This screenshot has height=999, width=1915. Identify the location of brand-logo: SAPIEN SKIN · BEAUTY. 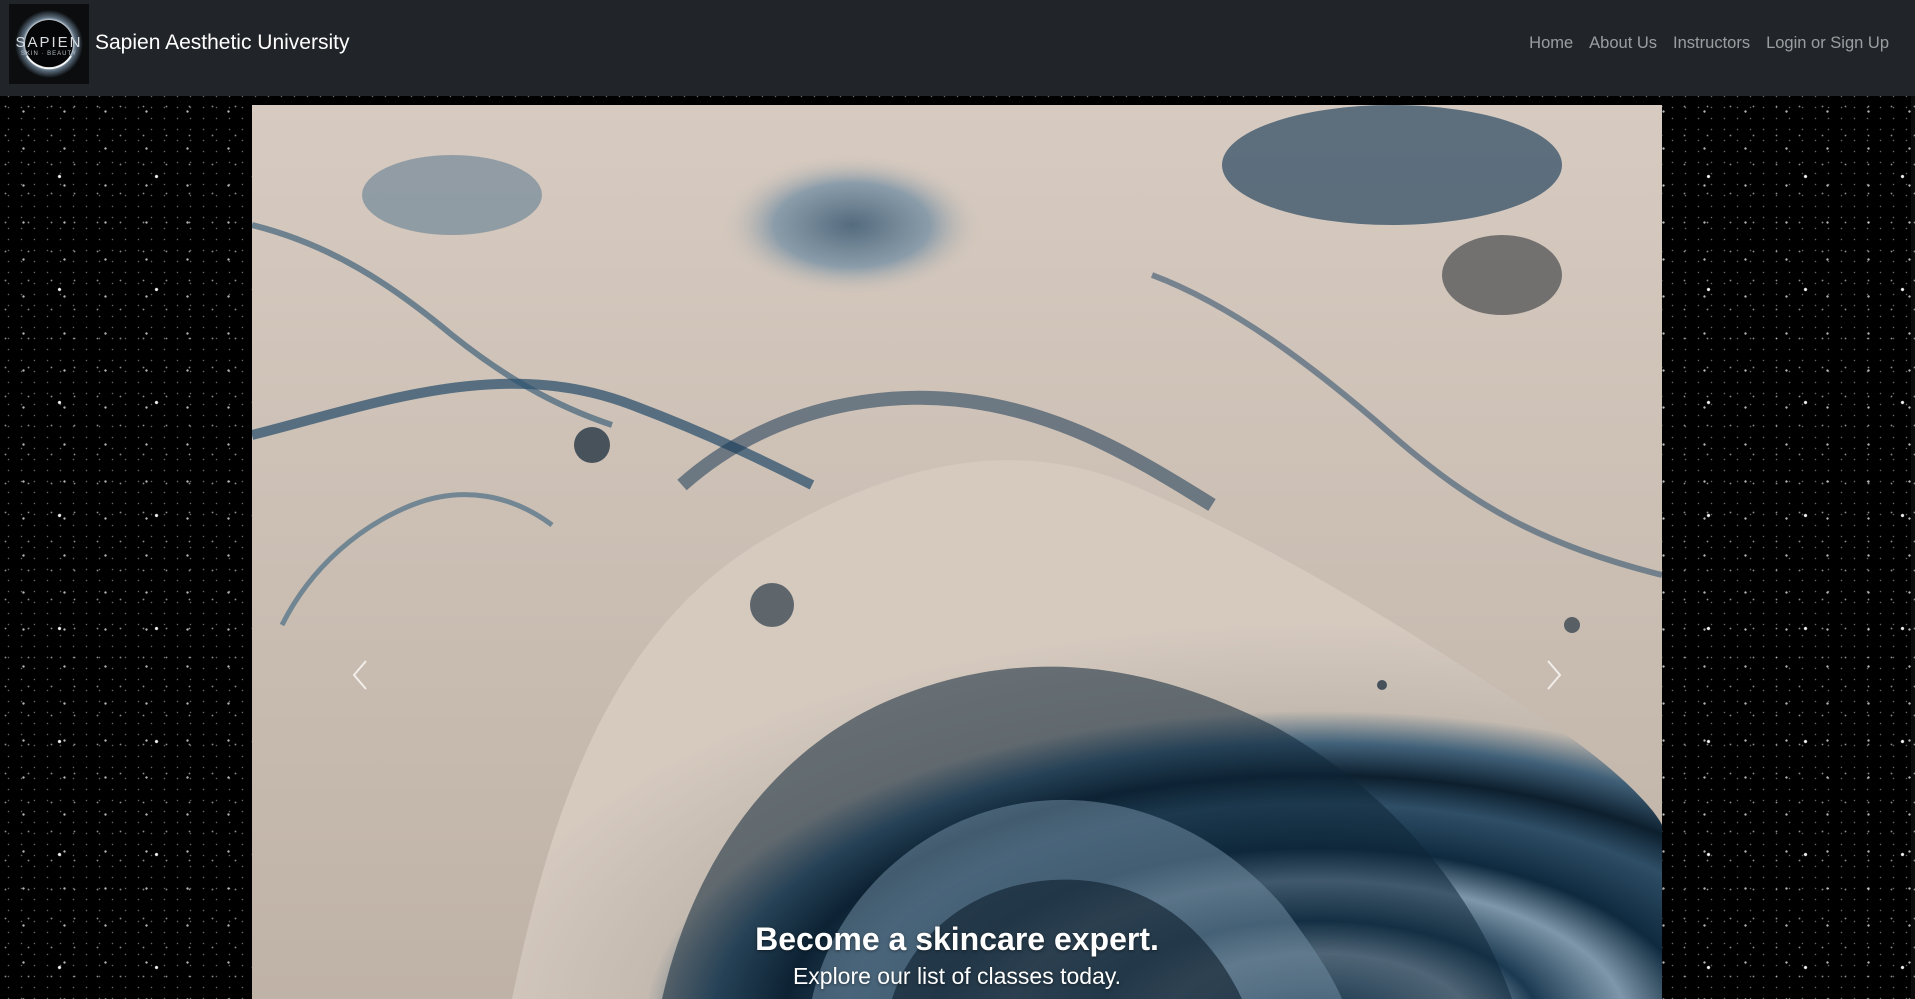
(49, 44).